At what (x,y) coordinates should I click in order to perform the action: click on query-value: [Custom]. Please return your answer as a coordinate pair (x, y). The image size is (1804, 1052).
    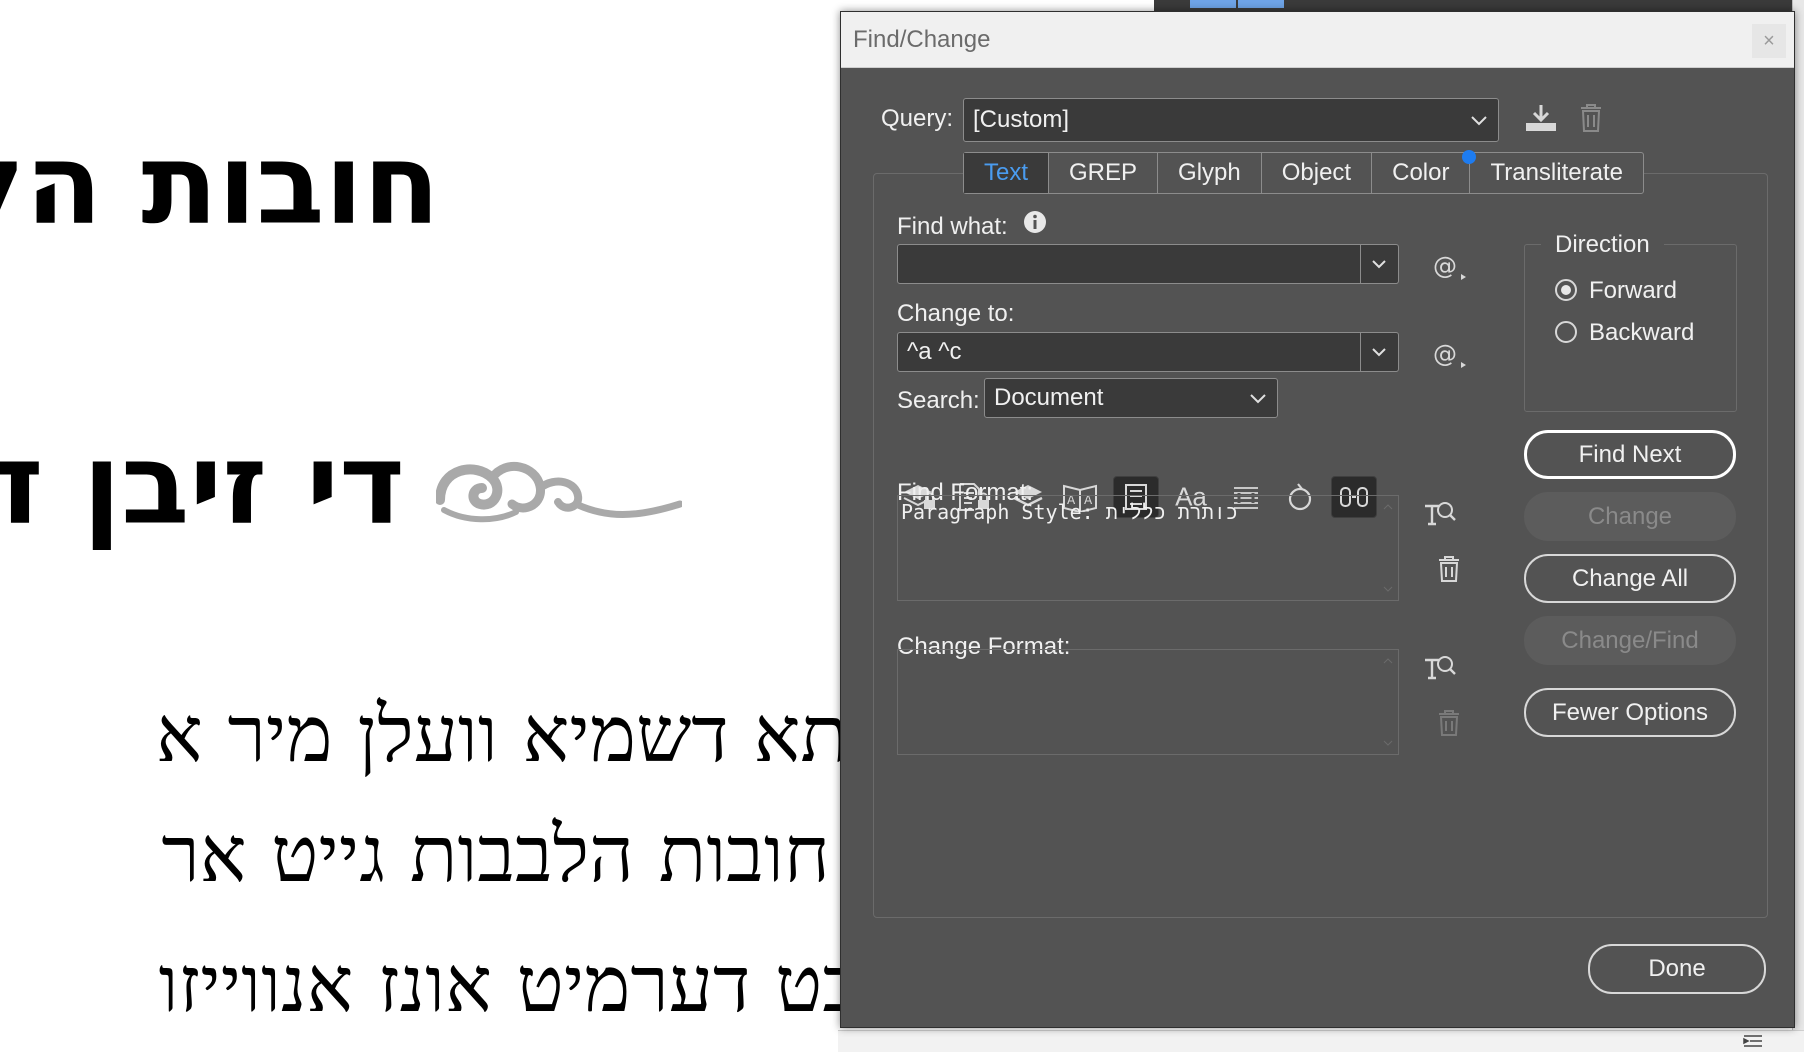
    Looking at the image, I should click on (1021, 119).